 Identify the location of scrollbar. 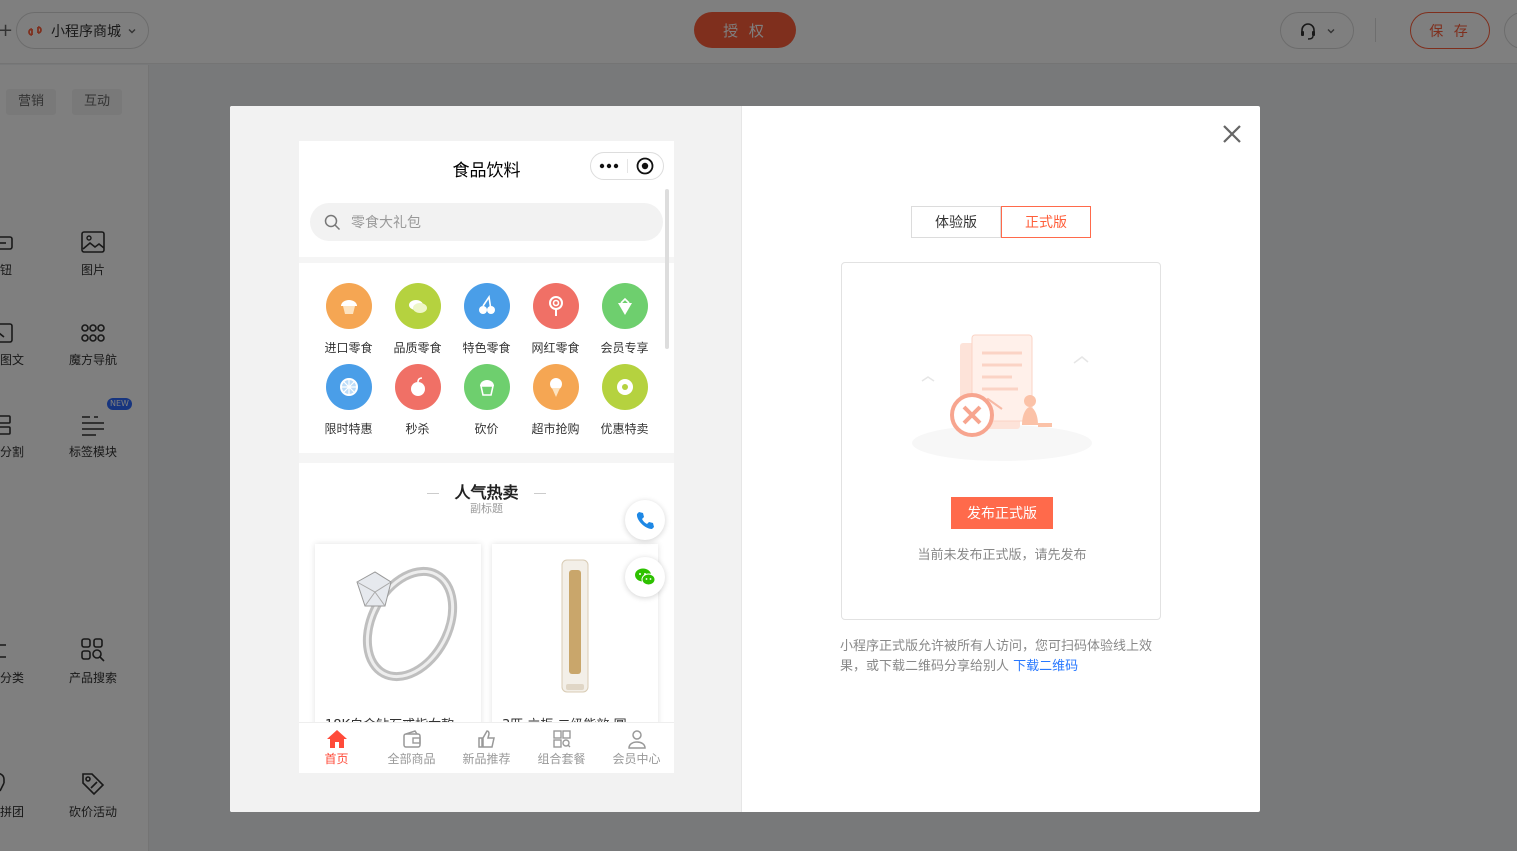
(667, 269).